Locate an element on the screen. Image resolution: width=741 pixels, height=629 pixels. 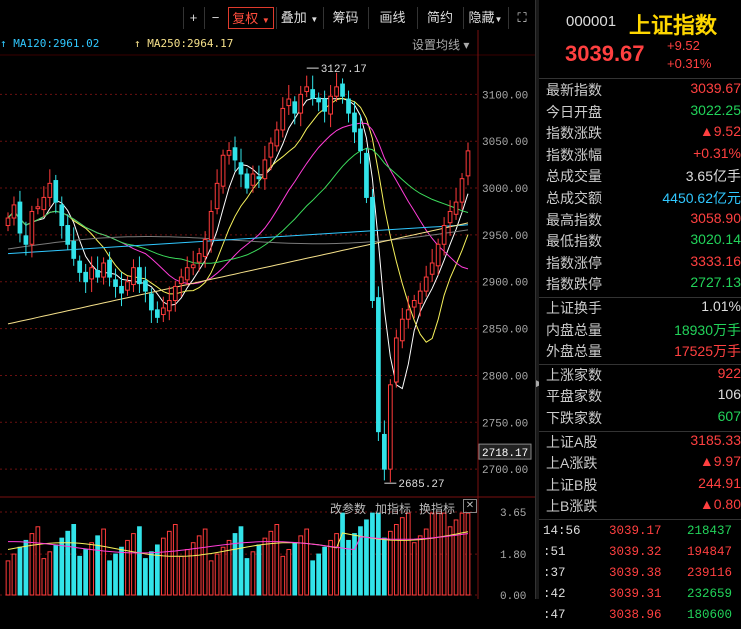
price-change-pct: +0.31% is located at coordinates (689, 63).